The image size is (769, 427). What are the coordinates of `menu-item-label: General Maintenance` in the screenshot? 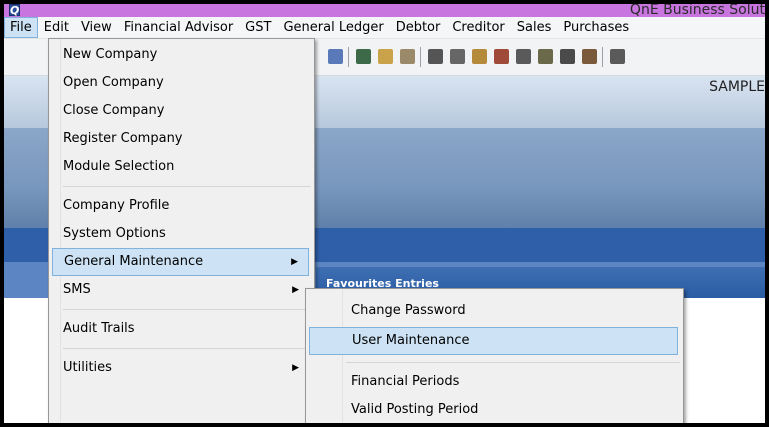 It's located at (134, 261).